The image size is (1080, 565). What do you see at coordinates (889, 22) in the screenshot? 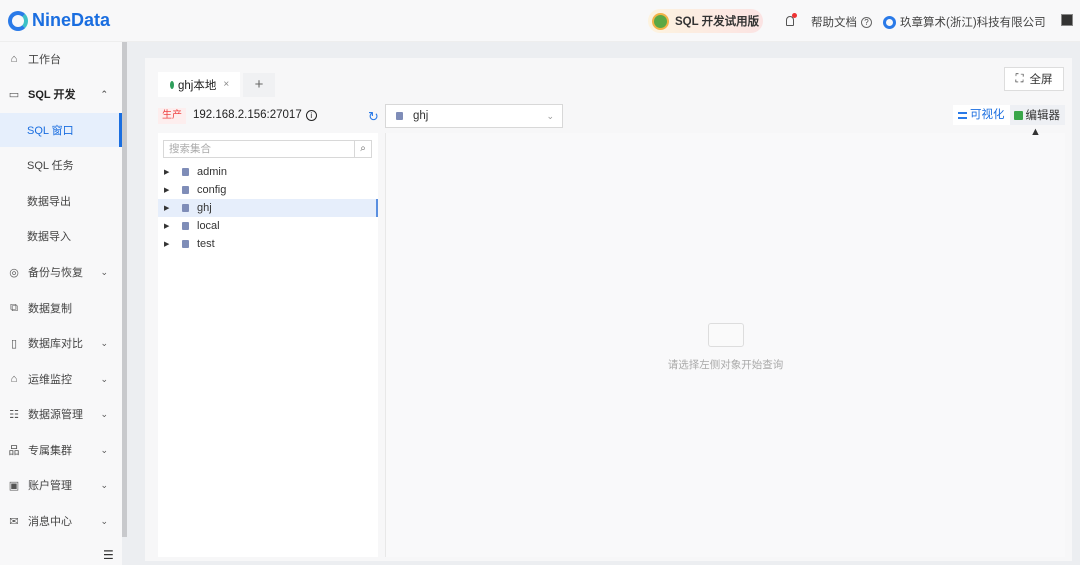
I see `org-logo-icon` at bounding box center [889, 22].